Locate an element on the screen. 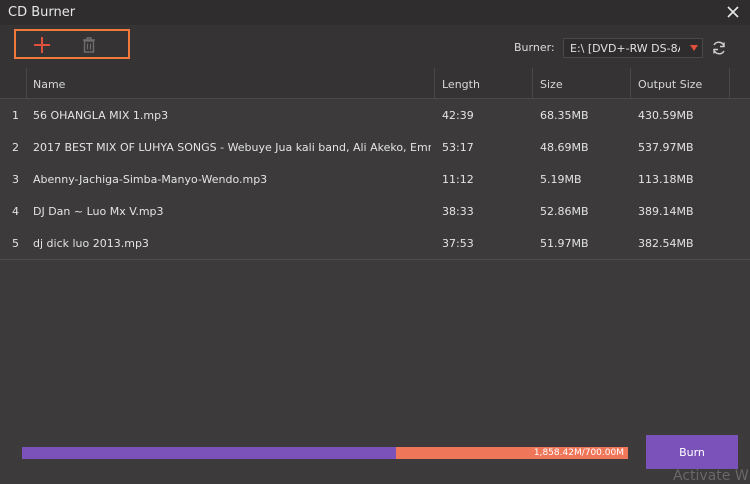 Image resolution: width=750 pixels, height=484 pixels. window-title: CD Burner is located at coordinates (42, 12).